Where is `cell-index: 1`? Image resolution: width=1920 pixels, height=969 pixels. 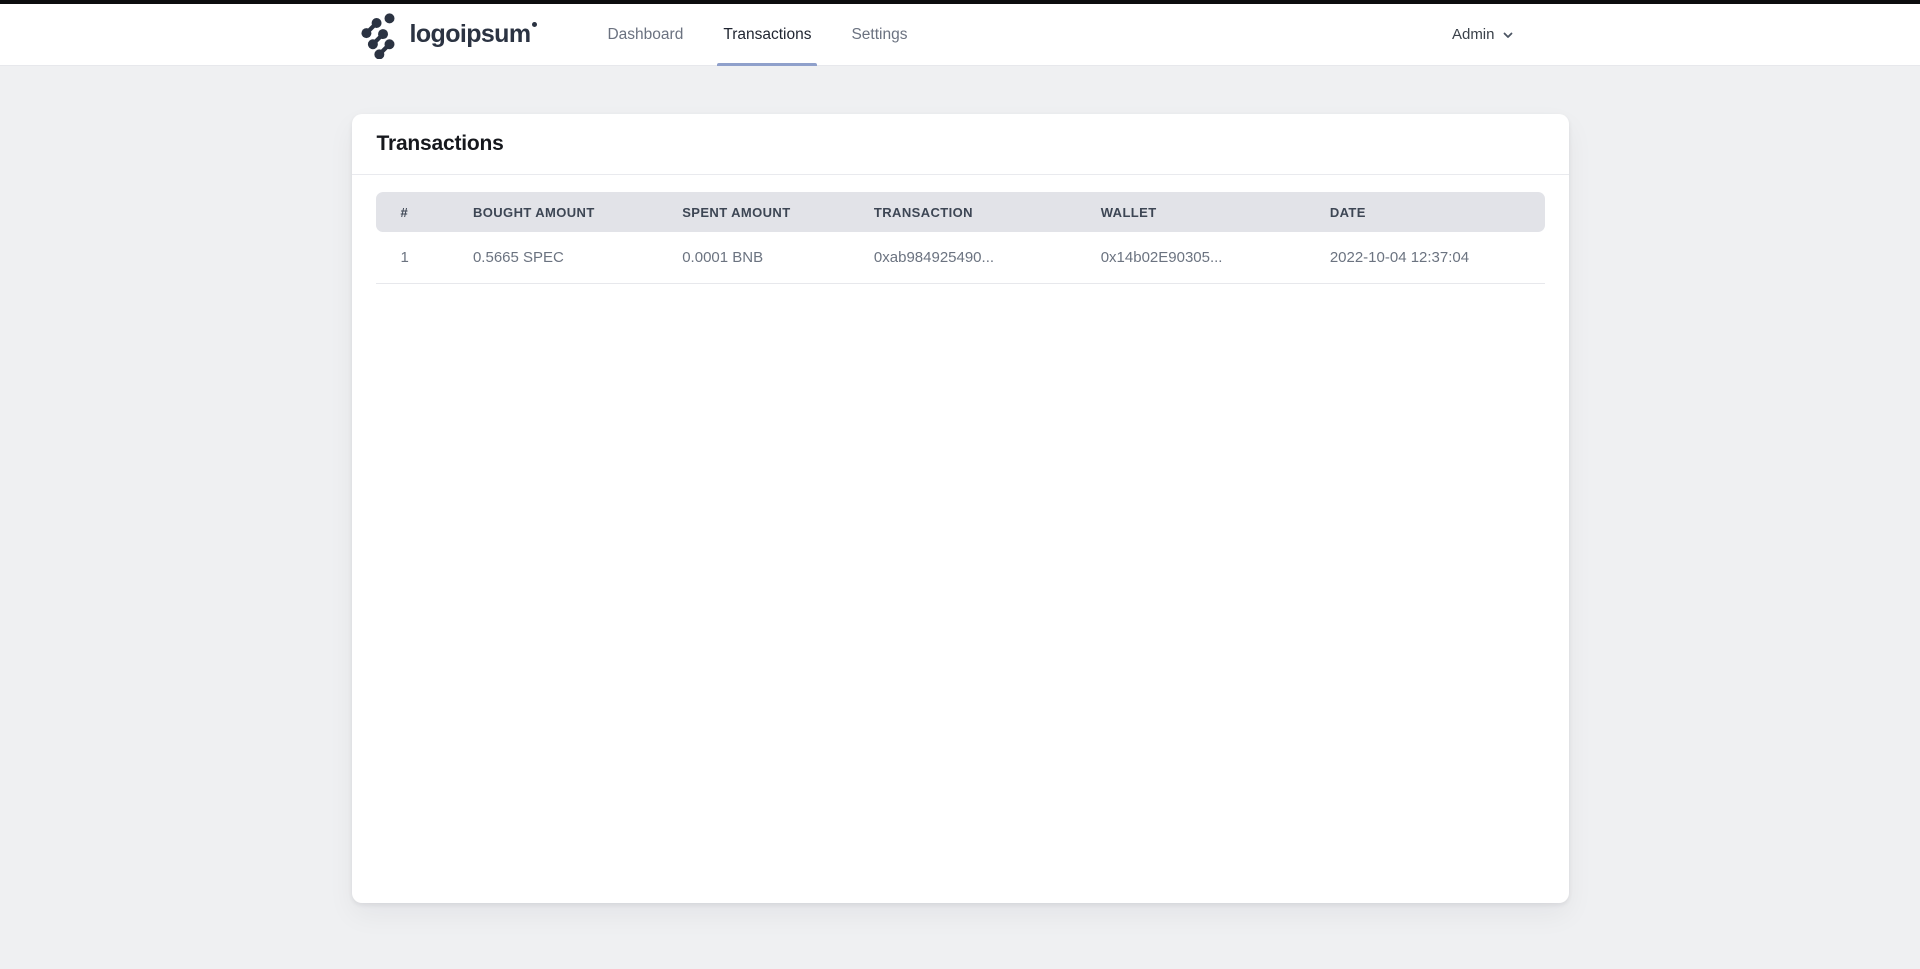
cell-index: 1 is located at coordinates (411, 258).